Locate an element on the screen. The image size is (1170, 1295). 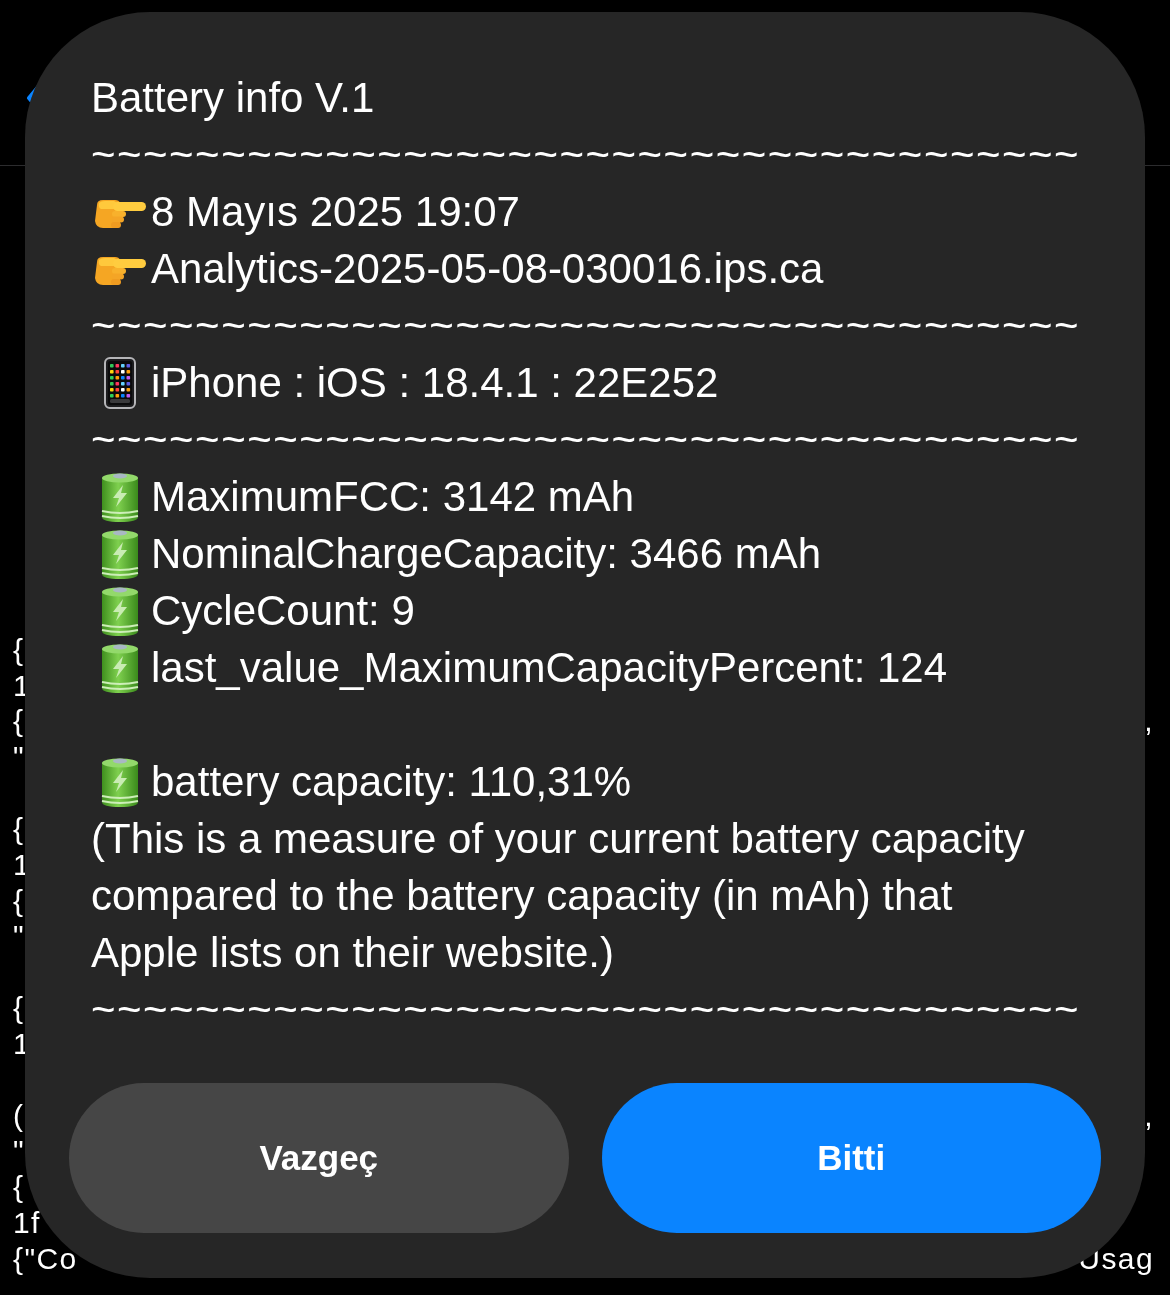
done-button: Bitti is located at coordinates (851, 1158).